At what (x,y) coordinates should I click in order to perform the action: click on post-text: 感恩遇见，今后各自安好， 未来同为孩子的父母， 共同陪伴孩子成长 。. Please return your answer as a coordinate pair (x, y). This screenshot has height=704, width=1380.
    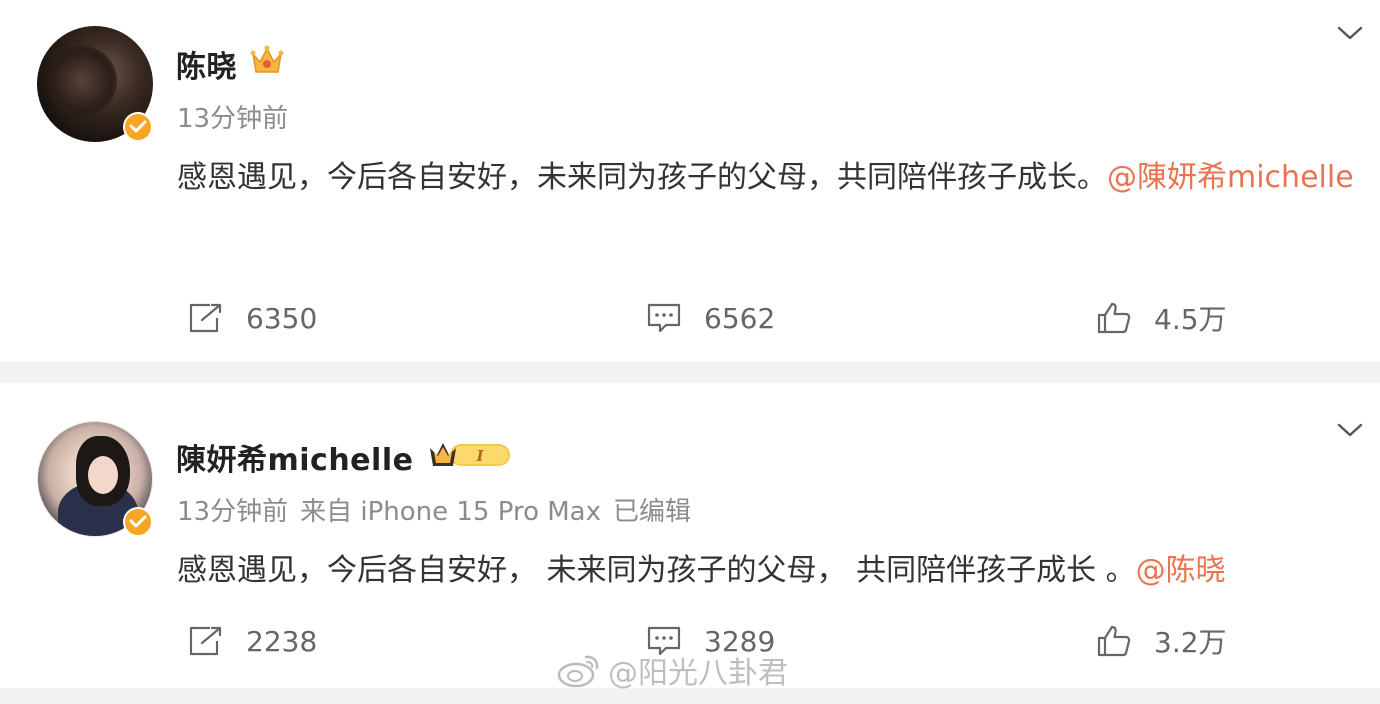
    Looking at the image, I should click on (656, 570).